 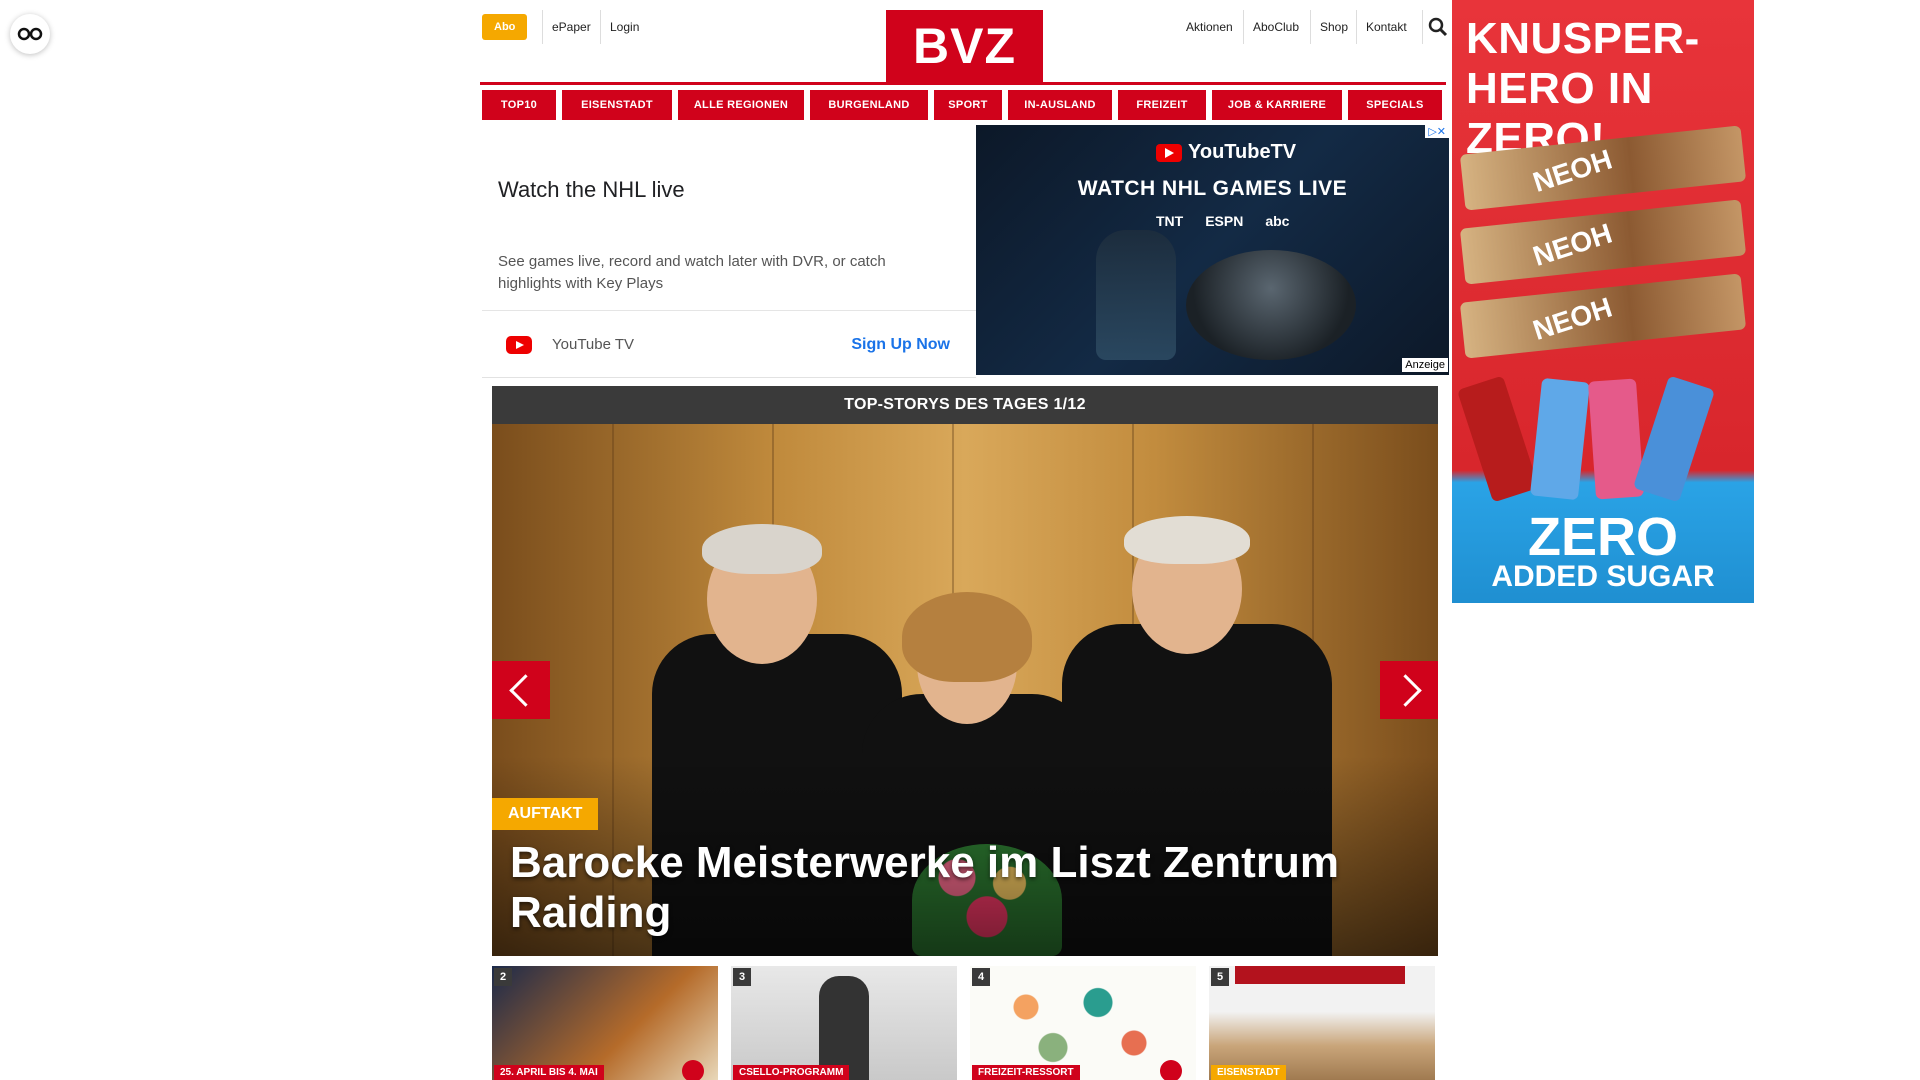 What do you see at coordinates (1136, 295) in the screenshot?
I see `hockey-player-image` at bounding box center [1136, 295].